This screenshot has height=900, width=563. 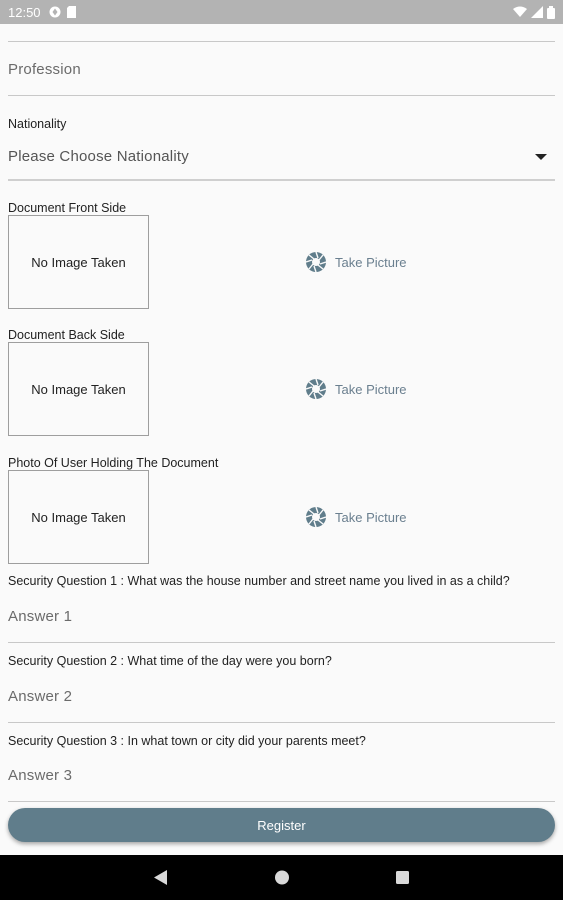 What do you see at coordinates (40, 616) in the screenshot?
I see `answer-1-input: Answer 1` at bounding box center [40, 616].